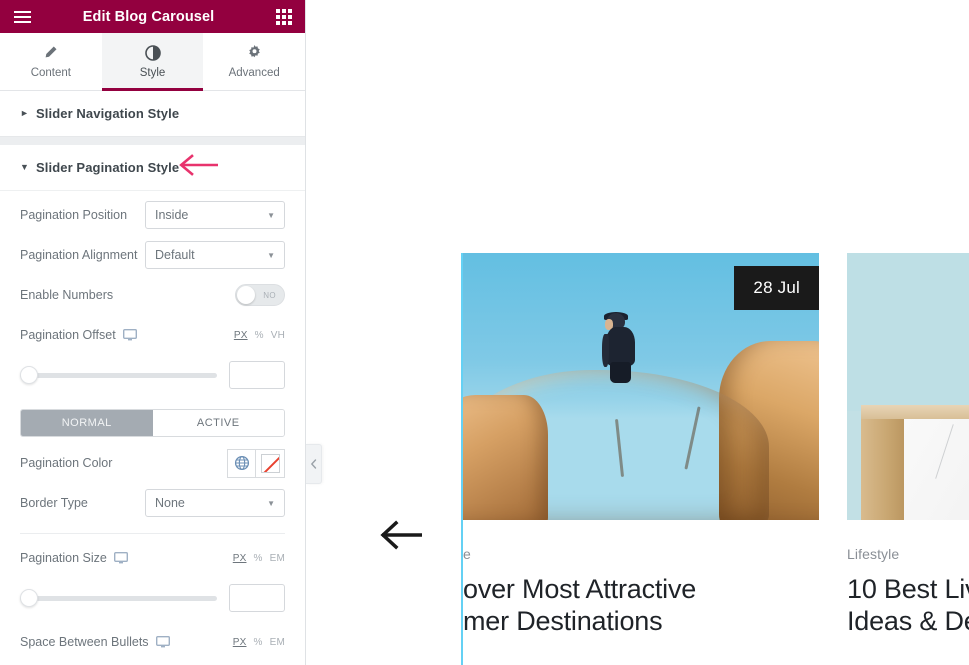 This screenshot has width=969, height=665. I want to click on control-pagination-offset: Pagination Offset PX % VH, so click(152, 335).